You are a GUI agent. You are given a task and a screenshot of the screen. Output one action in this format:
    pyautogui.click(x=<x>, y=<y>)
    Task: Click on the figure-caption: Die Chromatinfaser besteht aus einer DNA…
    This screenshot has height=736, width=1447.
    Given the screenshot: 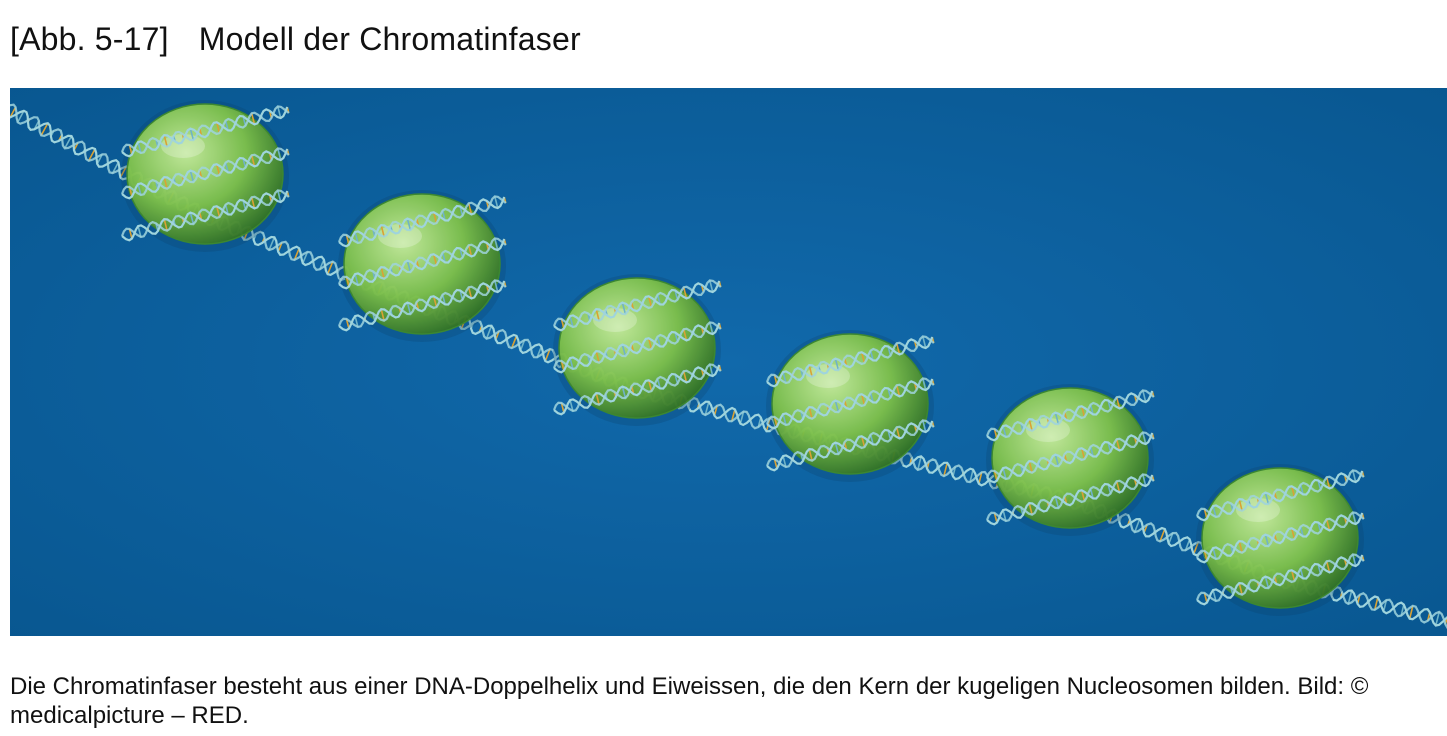 What is the action you would take?
    pyautogui.click(x=689, y=701)
    